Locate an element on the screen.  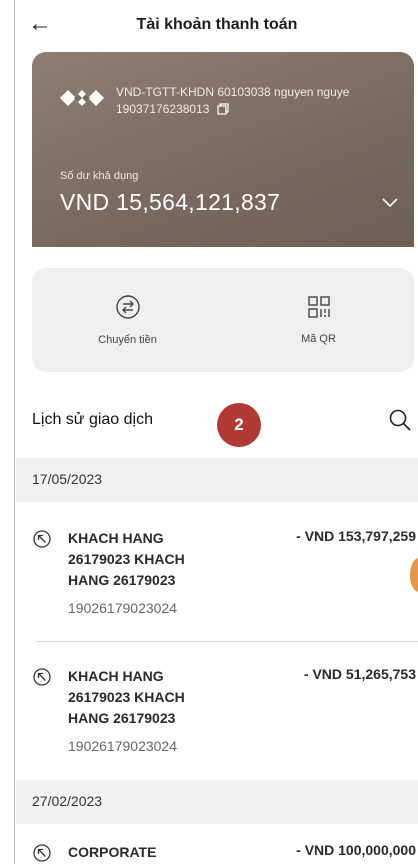
balance-label: Số dư khả dụng is located at coordinates (99, 176).